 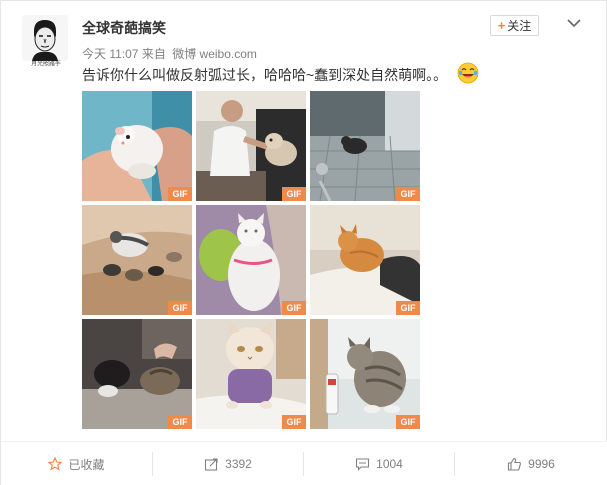 I want to click on repost-icon, so click(x=211, y=464).